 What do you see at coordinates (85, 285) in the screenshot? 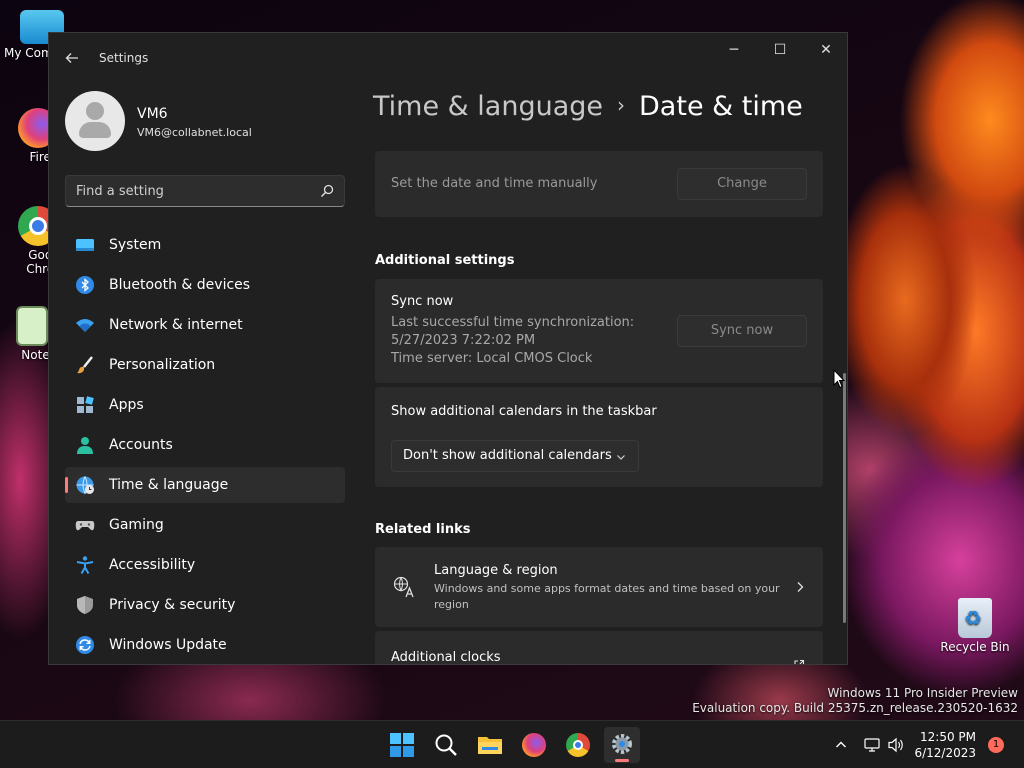
I see `bluetooth-icon` at bounding box center [85, 285].